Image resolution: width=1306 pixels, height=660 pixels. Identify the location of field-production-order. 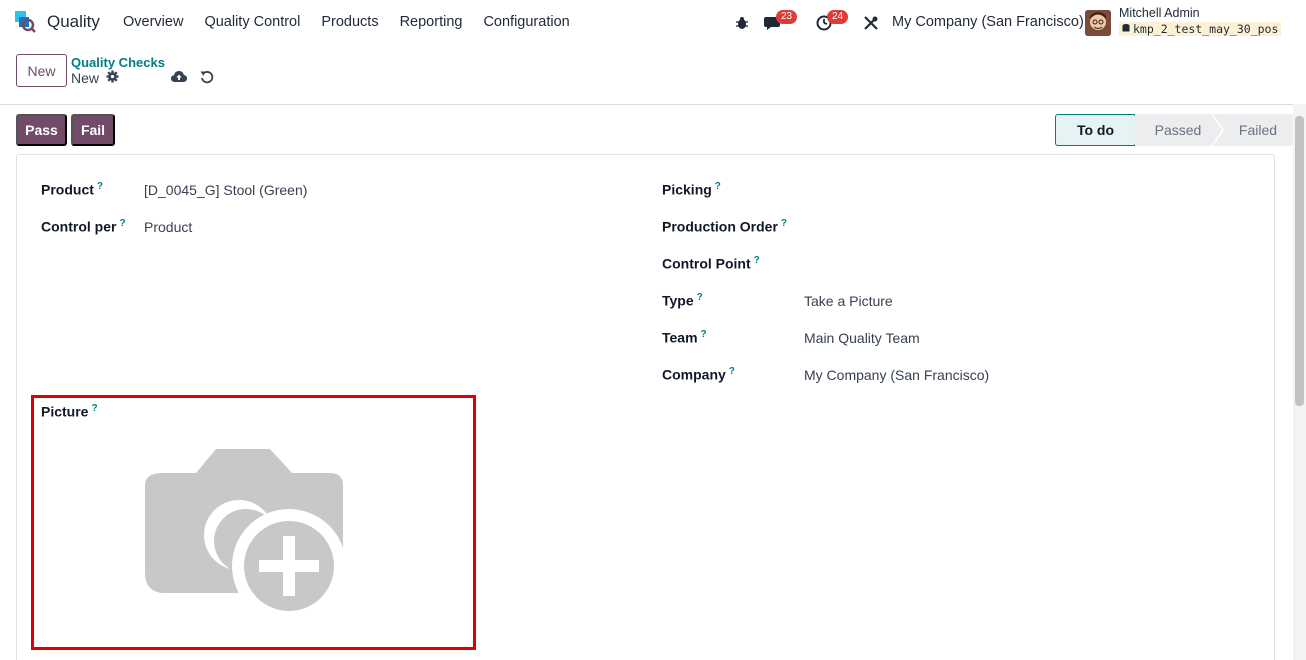
(1024, 228).